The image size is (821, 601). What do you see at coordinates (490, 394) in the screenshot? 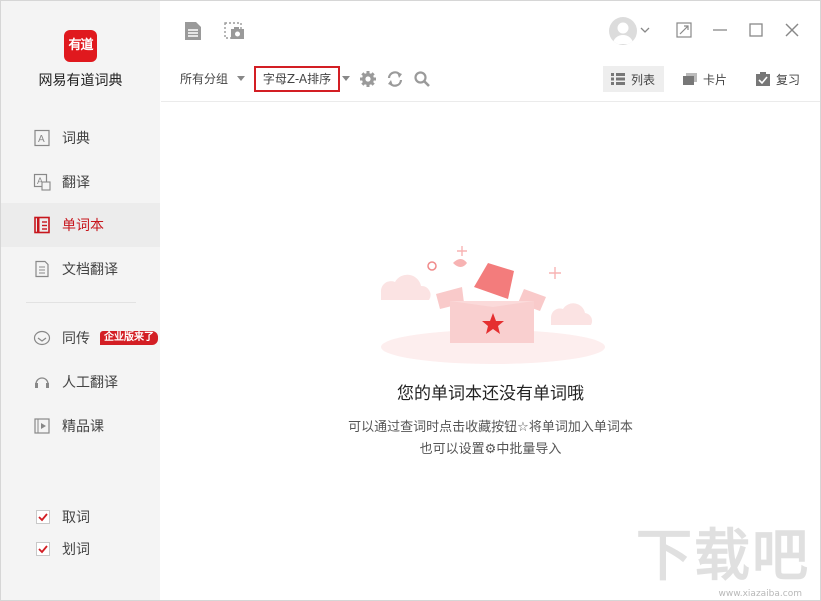
I see `empty-state-title: 您的单词本还没有单词哦` at bounding box center [490, 394].